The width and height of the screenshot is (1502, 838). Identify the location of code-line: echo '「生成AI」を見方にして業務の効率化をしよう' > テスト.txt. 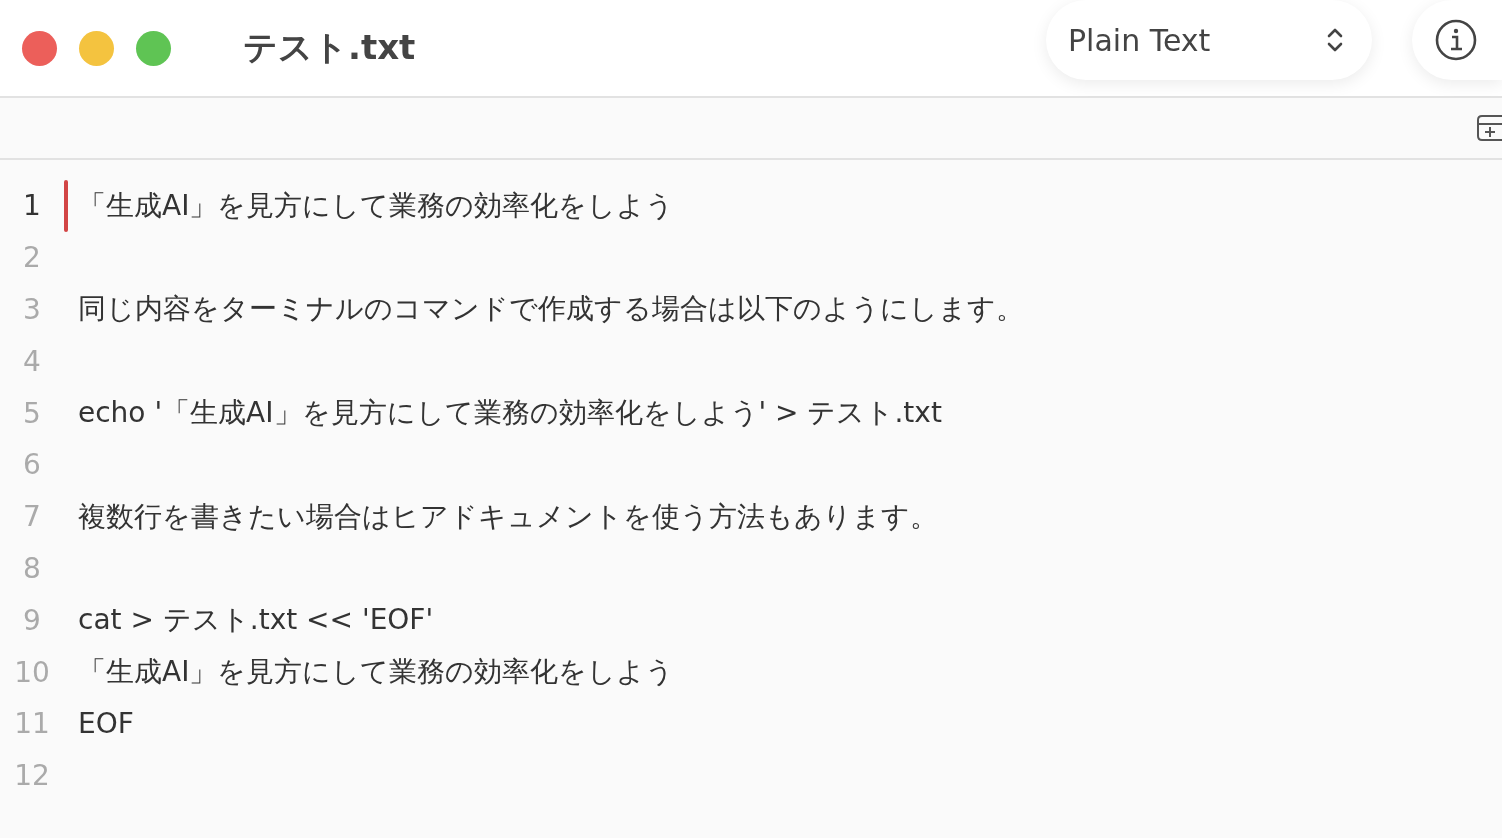
(510, 413).